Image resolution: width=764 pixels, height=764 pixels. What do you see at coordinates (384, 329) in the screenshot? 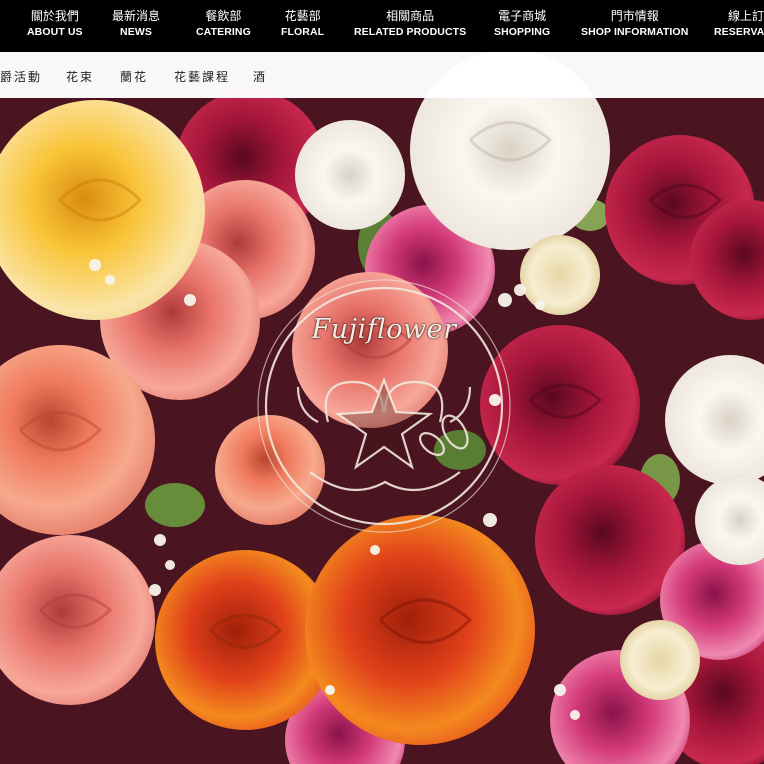
I see `logo-text: Fujiflower` at bounding box center [384, 329].